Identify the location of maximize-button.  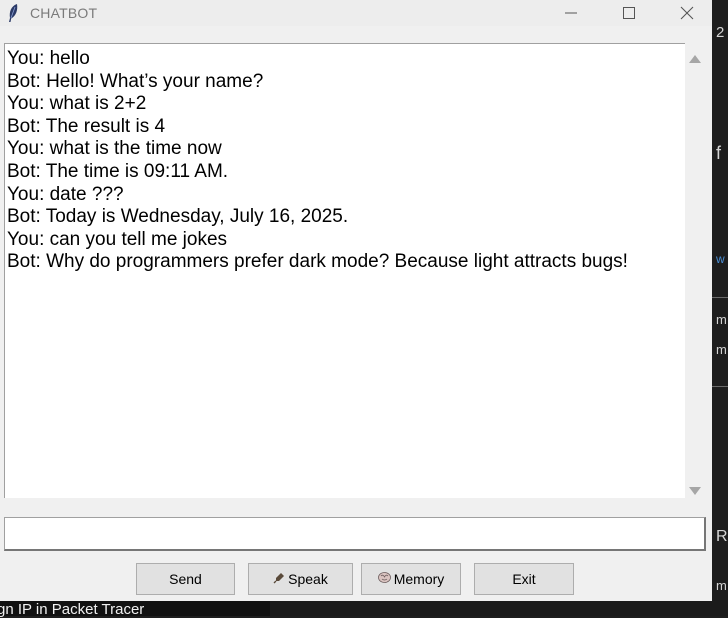
(629, 13).